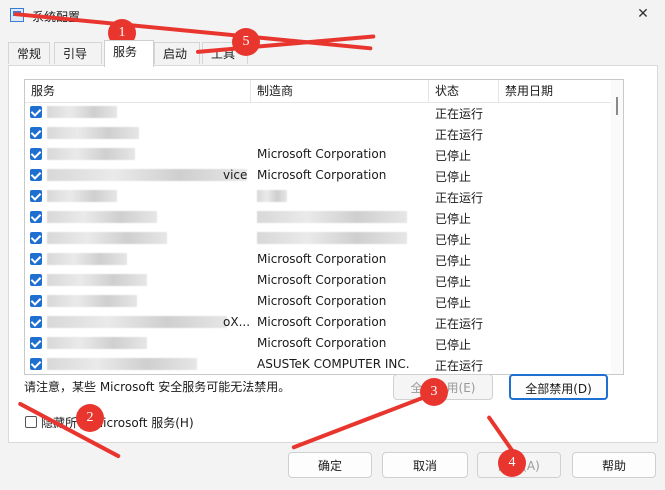 Image resolution: width=665 pixels, height=490 pixels. I want to click on help-button: 帮助, so click(614, 465).